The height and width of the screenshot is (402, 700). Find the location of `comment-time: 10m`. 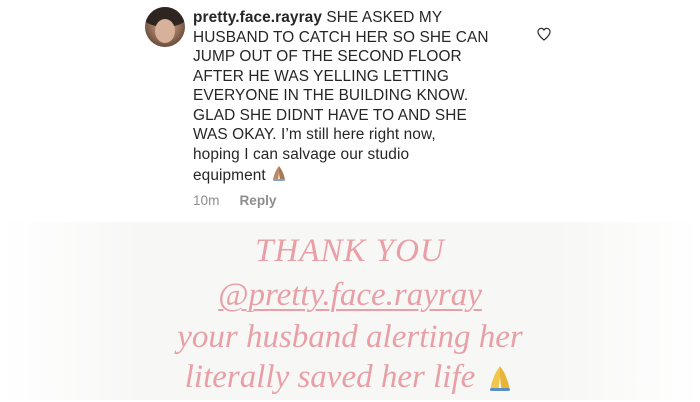

comment-time: 10m is located at coordinates (206, 200).